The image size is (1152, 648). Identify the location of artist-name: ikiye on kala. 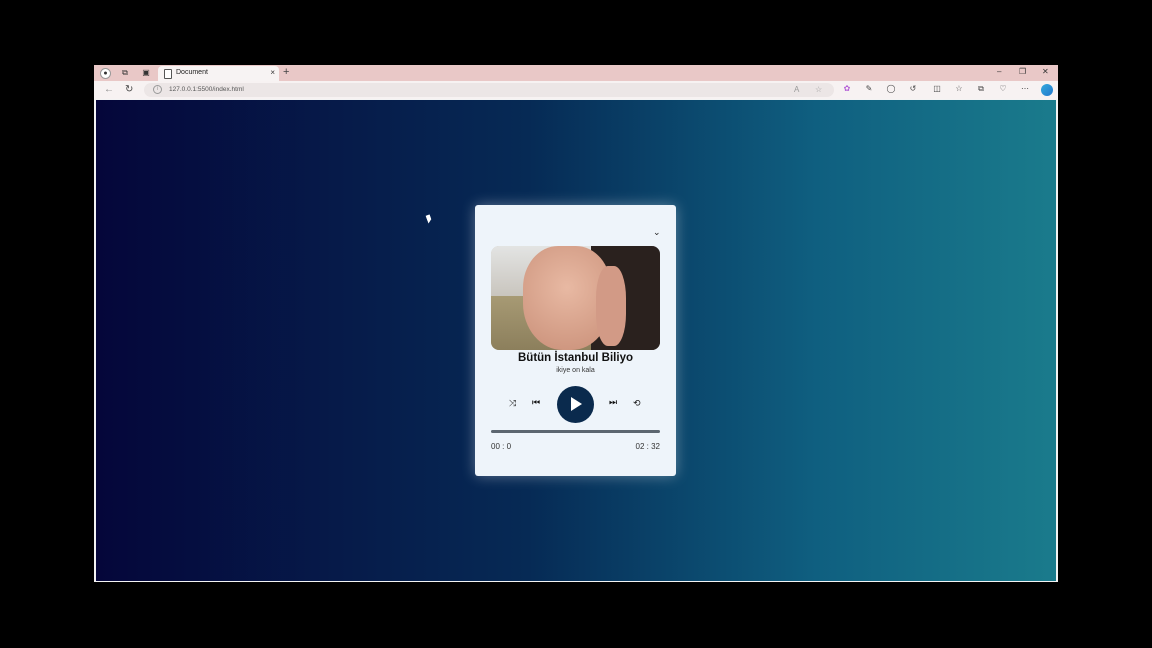
(575, 370).